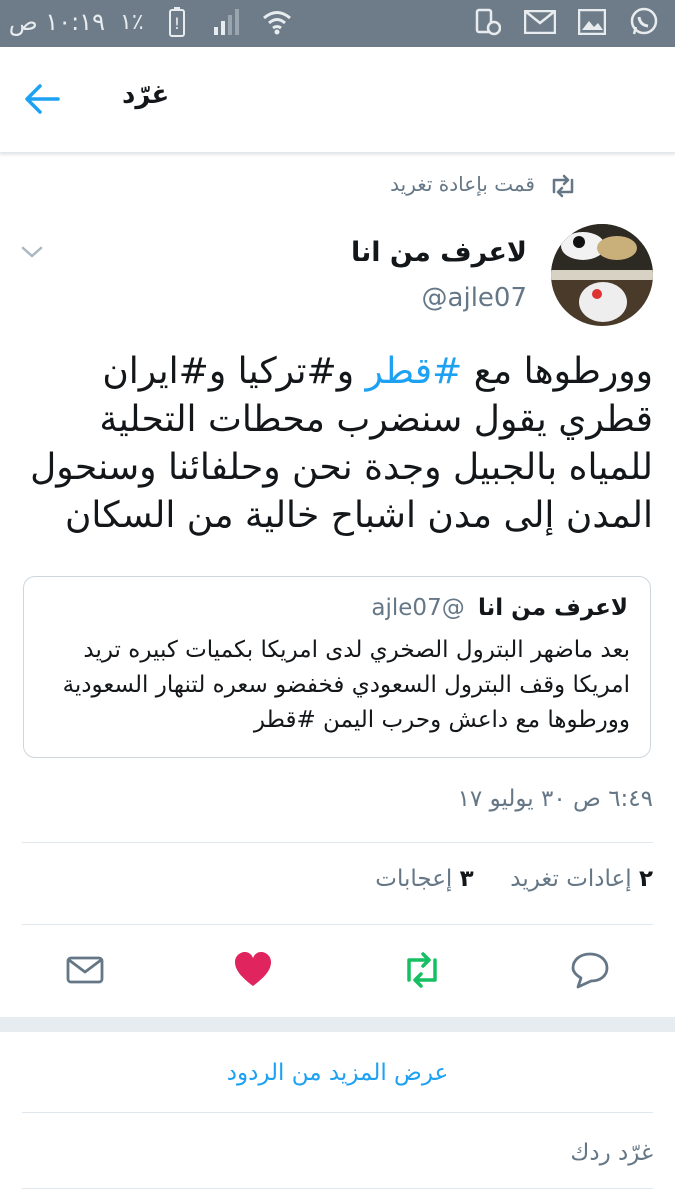  I want to click on likes-label: إعجابات, so click(414, 879).